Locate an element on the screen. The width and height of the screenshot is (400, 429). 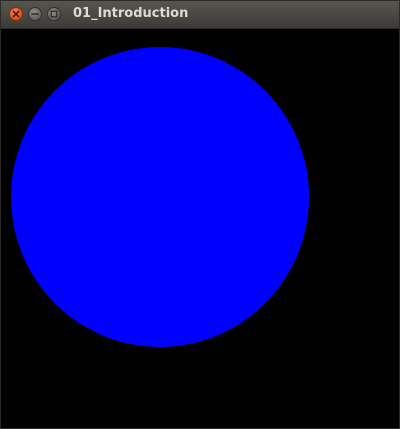
title-bar: 01_Introduction is located at coordinates (200, 15).